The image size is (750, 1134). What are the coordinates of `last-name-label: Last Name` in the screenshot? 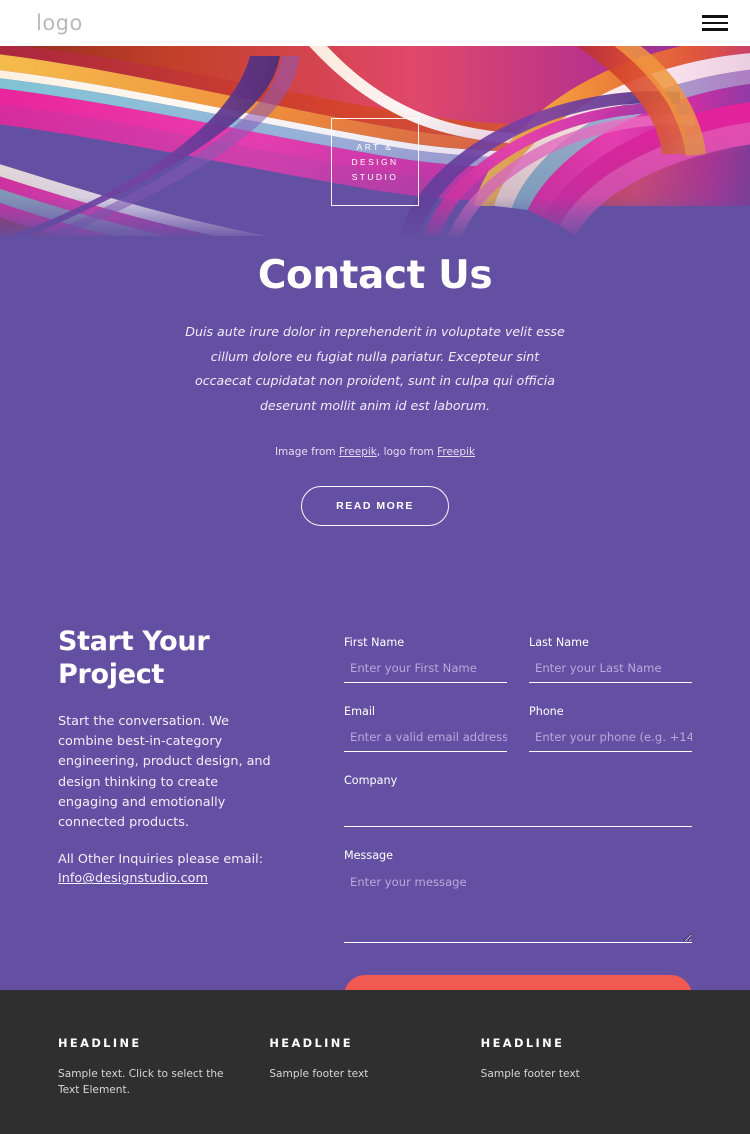 It's located at (559, 642).